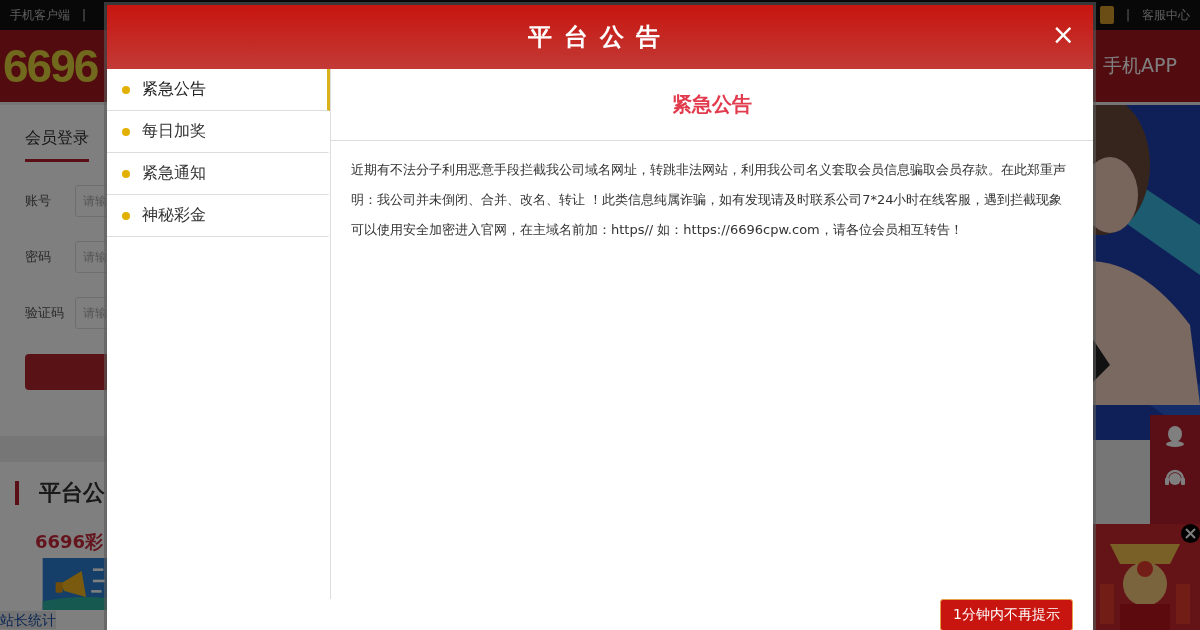 This screenshot has height=630, width=1200. What do you see at coordinates (712, 105) in the screenshot?
I see `article-title: 紧急公告` at bounding box center [712, 105].